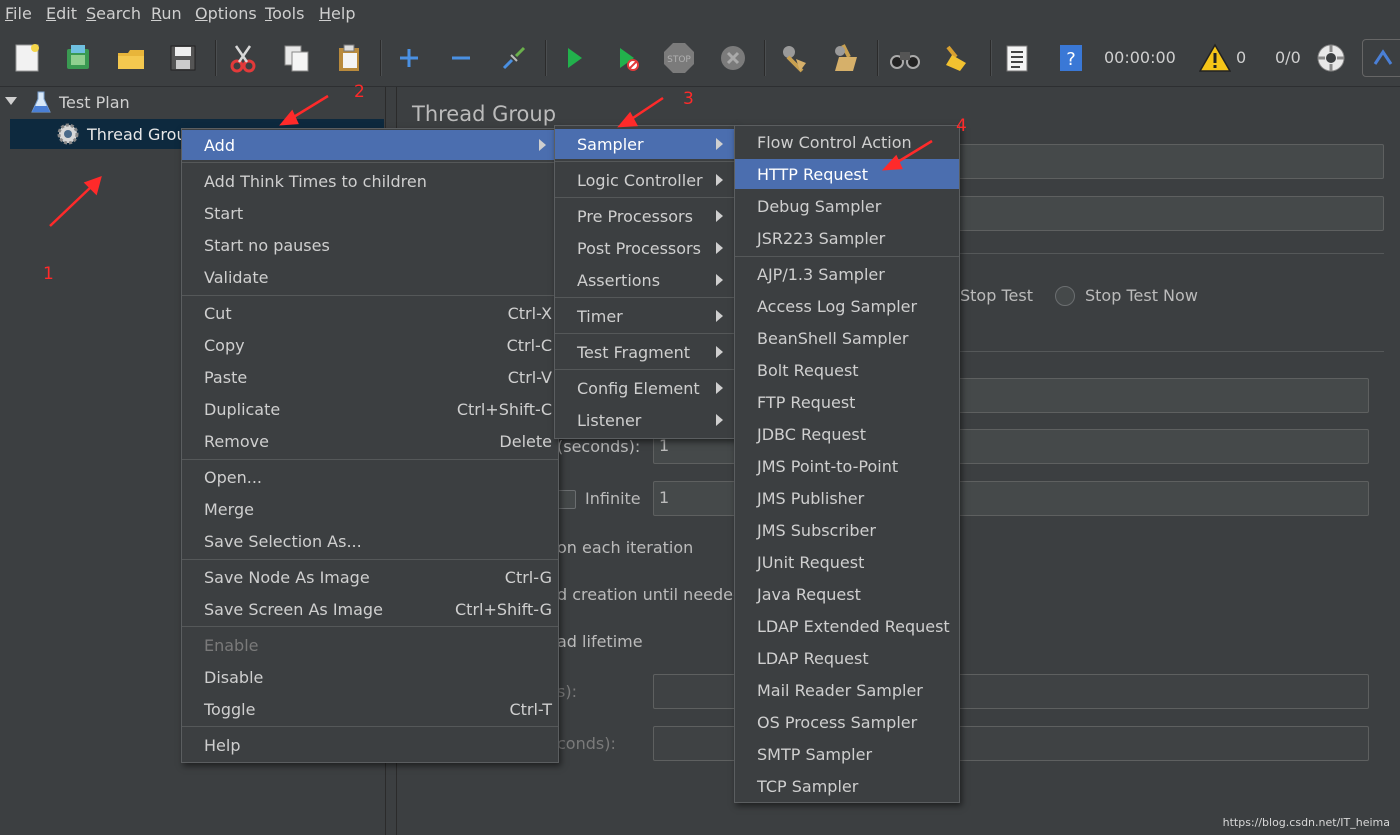 The height and width of the screenshot is (835, 1400). Describe the element at coordinates (628, 119) in the screenshot. I see `arrow-3-head` at that location.